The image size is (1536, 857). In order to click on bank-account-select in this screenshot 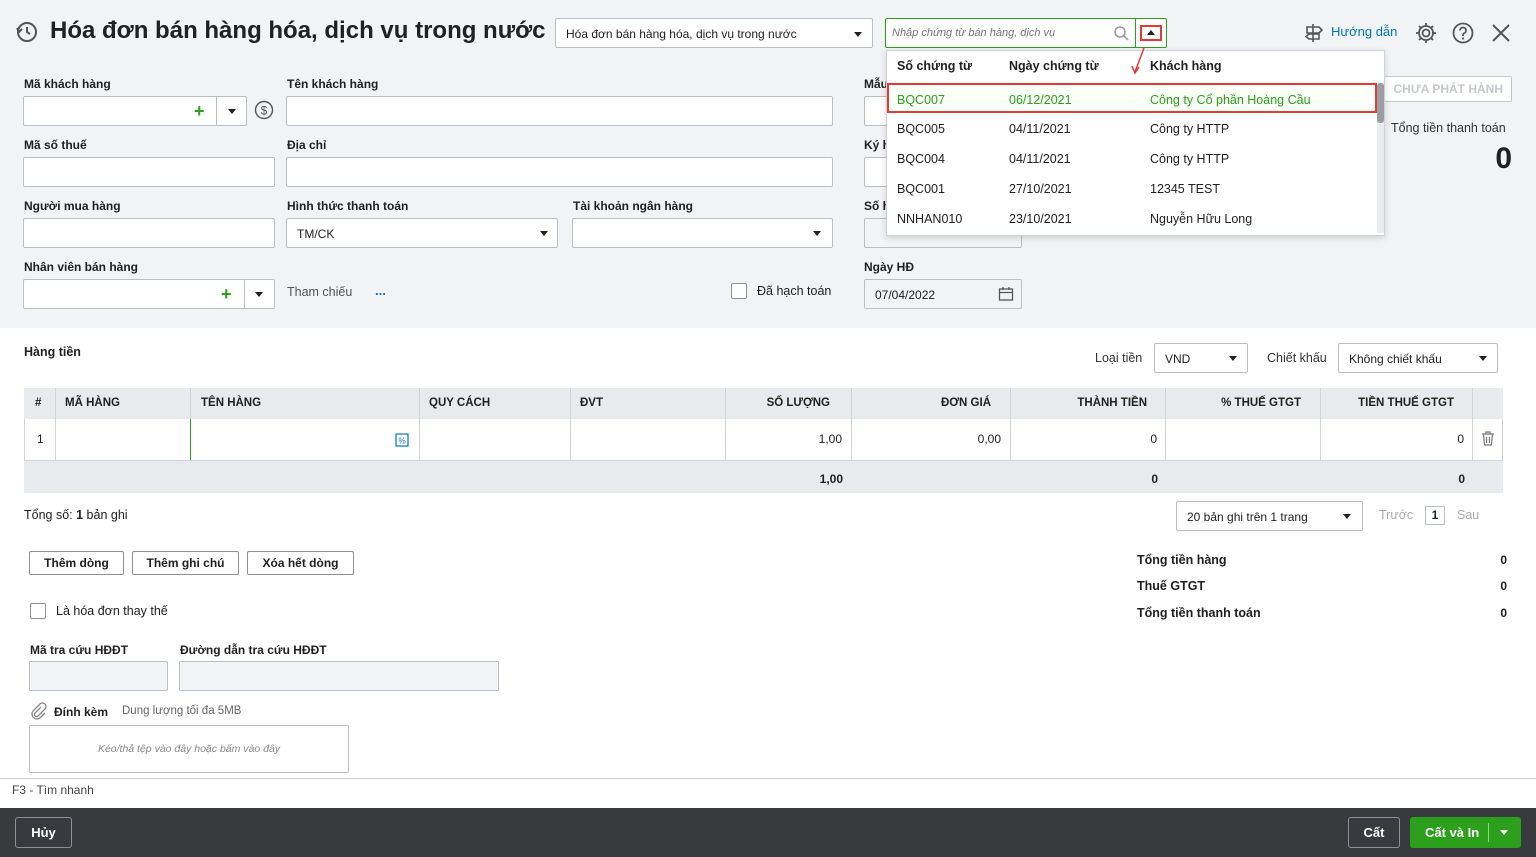, I will do `click(702, 233)`.